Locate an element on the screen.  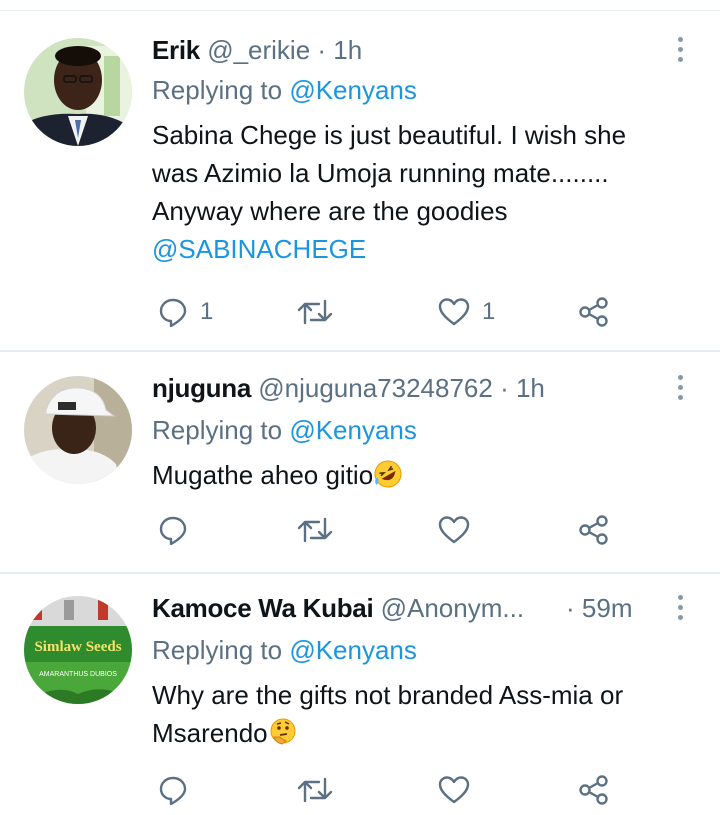
tweet-text-content: Msarendo is located at coordinates (210, 733).